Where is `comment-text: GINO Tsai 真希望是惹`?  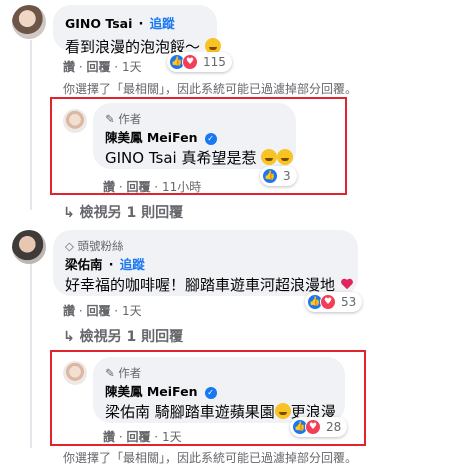
comment-text: GINO Tsai 真希望是惹 is located at coordinates (199, 157).